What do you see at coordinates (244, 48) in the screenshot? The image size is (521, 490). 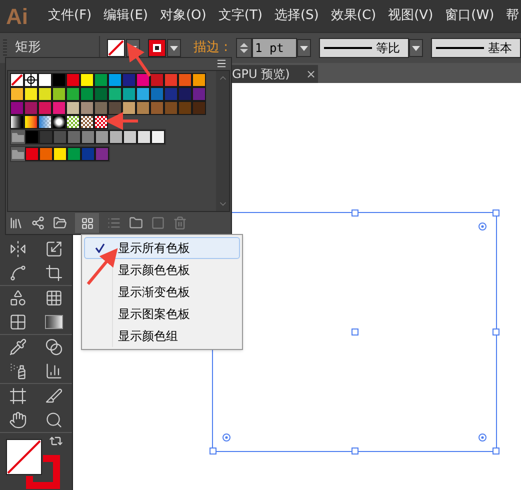 I see `stepper-icon` at bounding box center [244, 48].